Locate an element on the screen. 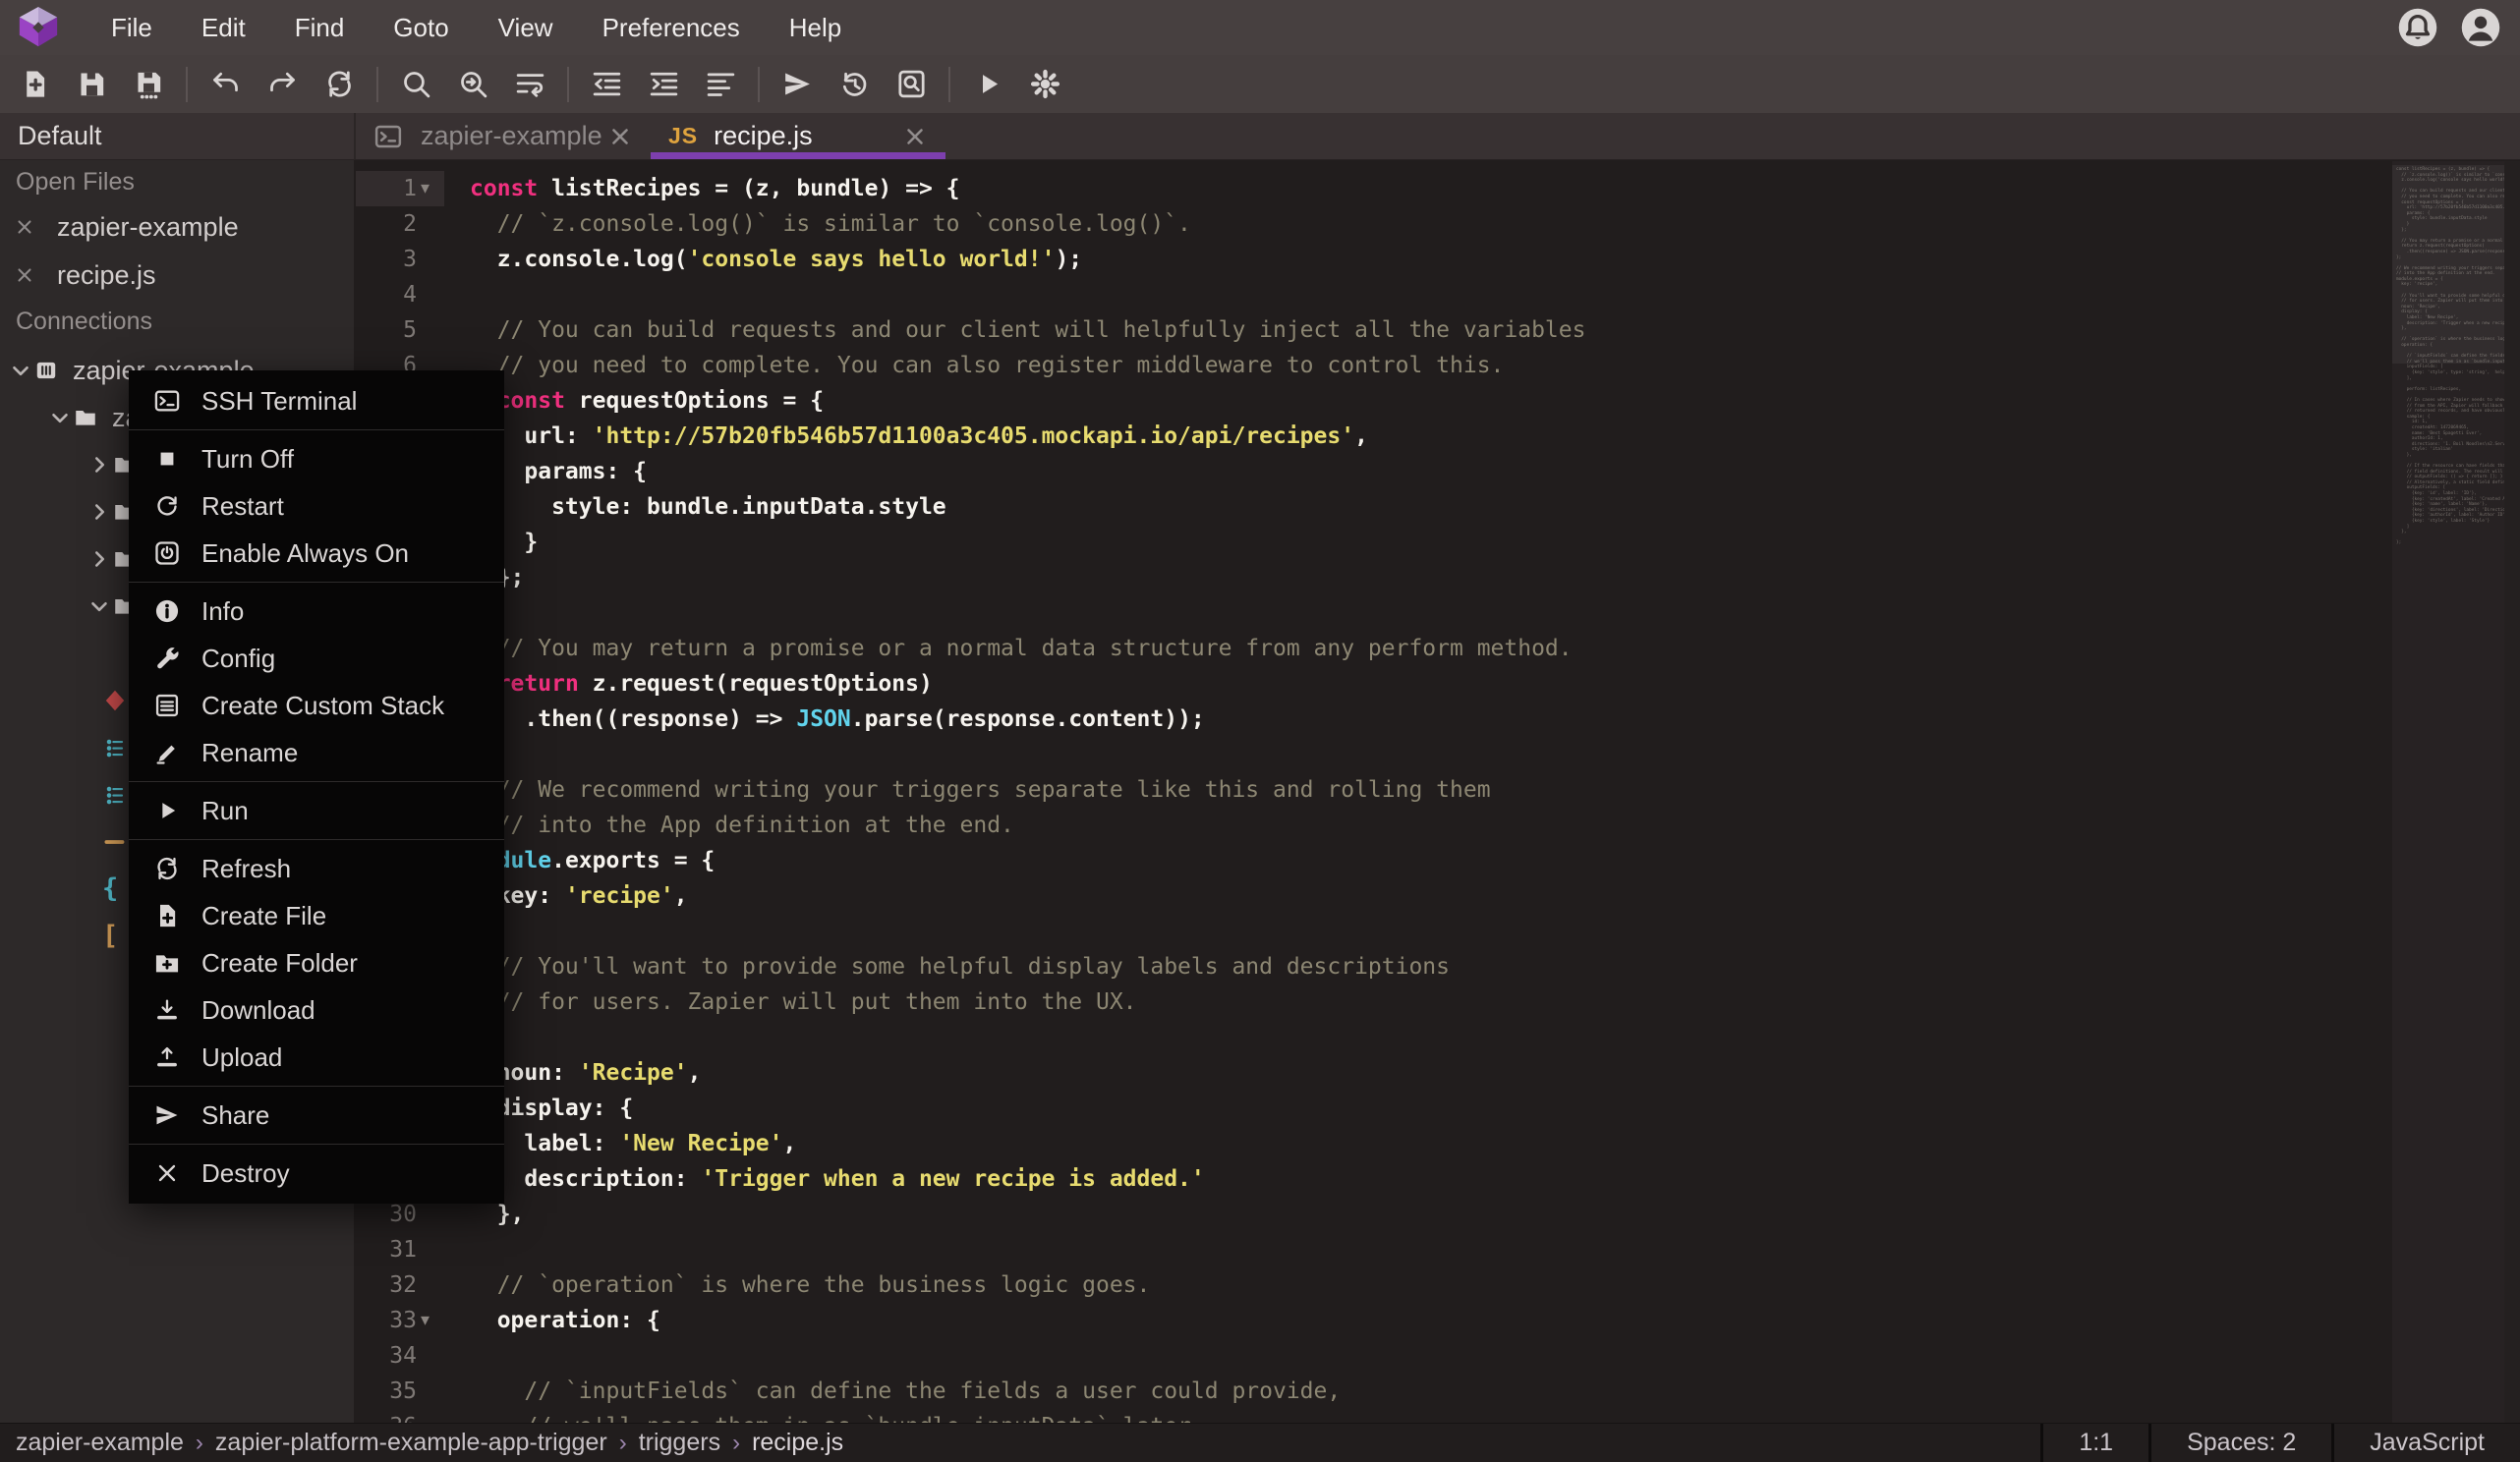 The image size is (2520, 1462). workspace-selector: Default is located at coordinates (177, 136).